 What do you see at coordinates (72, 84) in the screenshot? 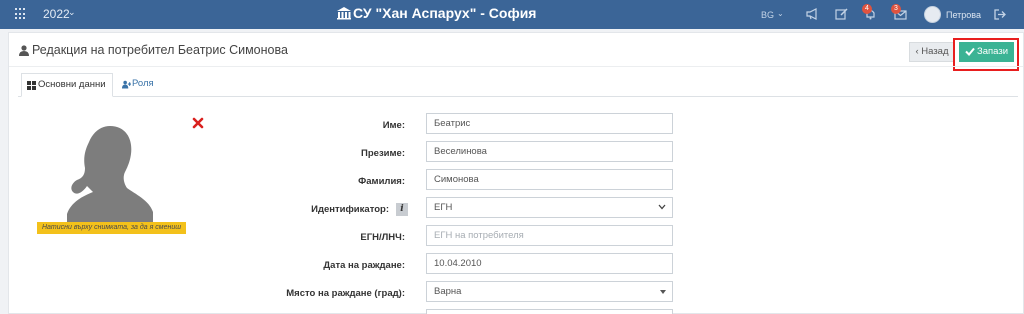
I see `tab-label: Основни данни` at bounding box center [72, 84].